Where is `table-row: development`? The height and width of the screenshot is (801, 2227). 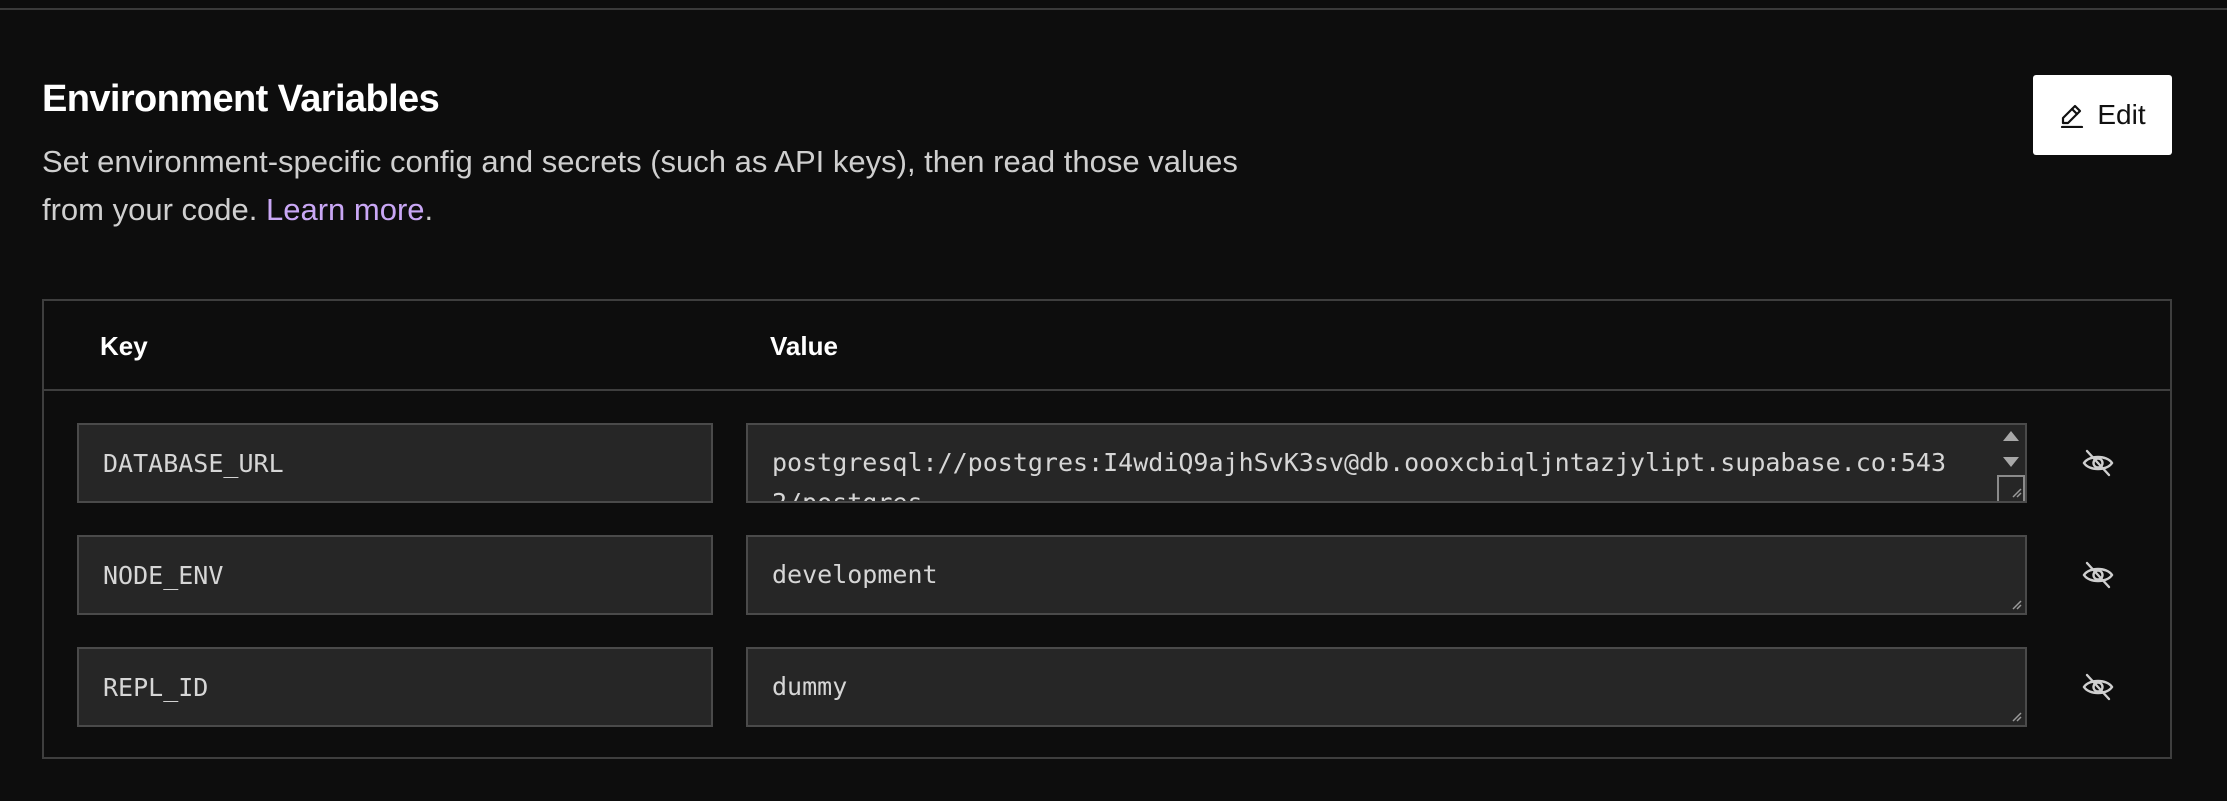 table-row: development is located at coordinates (1107, 575).